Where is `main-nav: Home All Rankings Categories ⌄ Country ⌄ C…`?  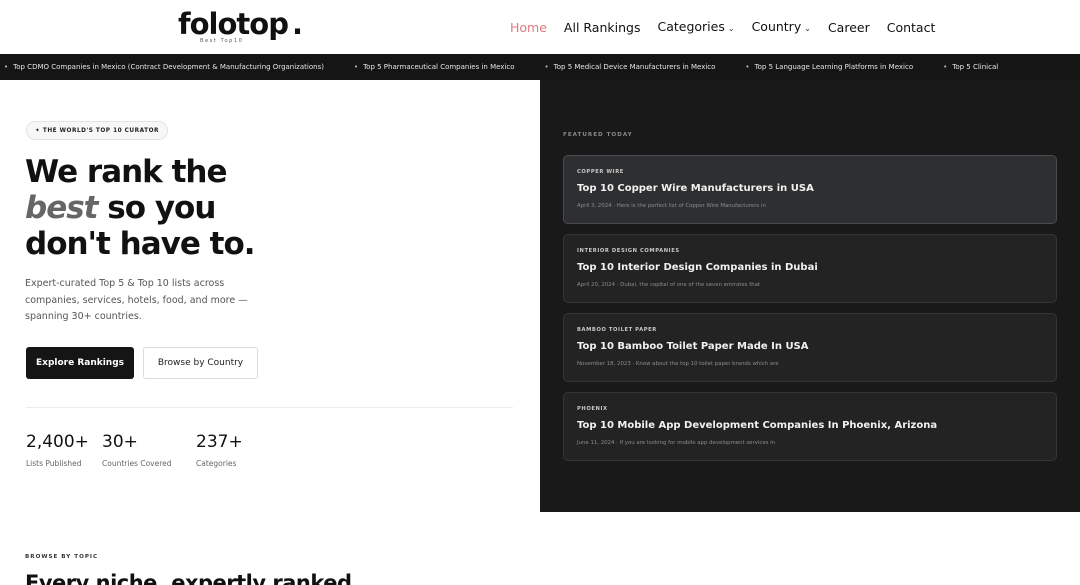
main-nav: Home All Rankings Categories ⌄ Country ⌄ C… is located at coordinates (731, 28).